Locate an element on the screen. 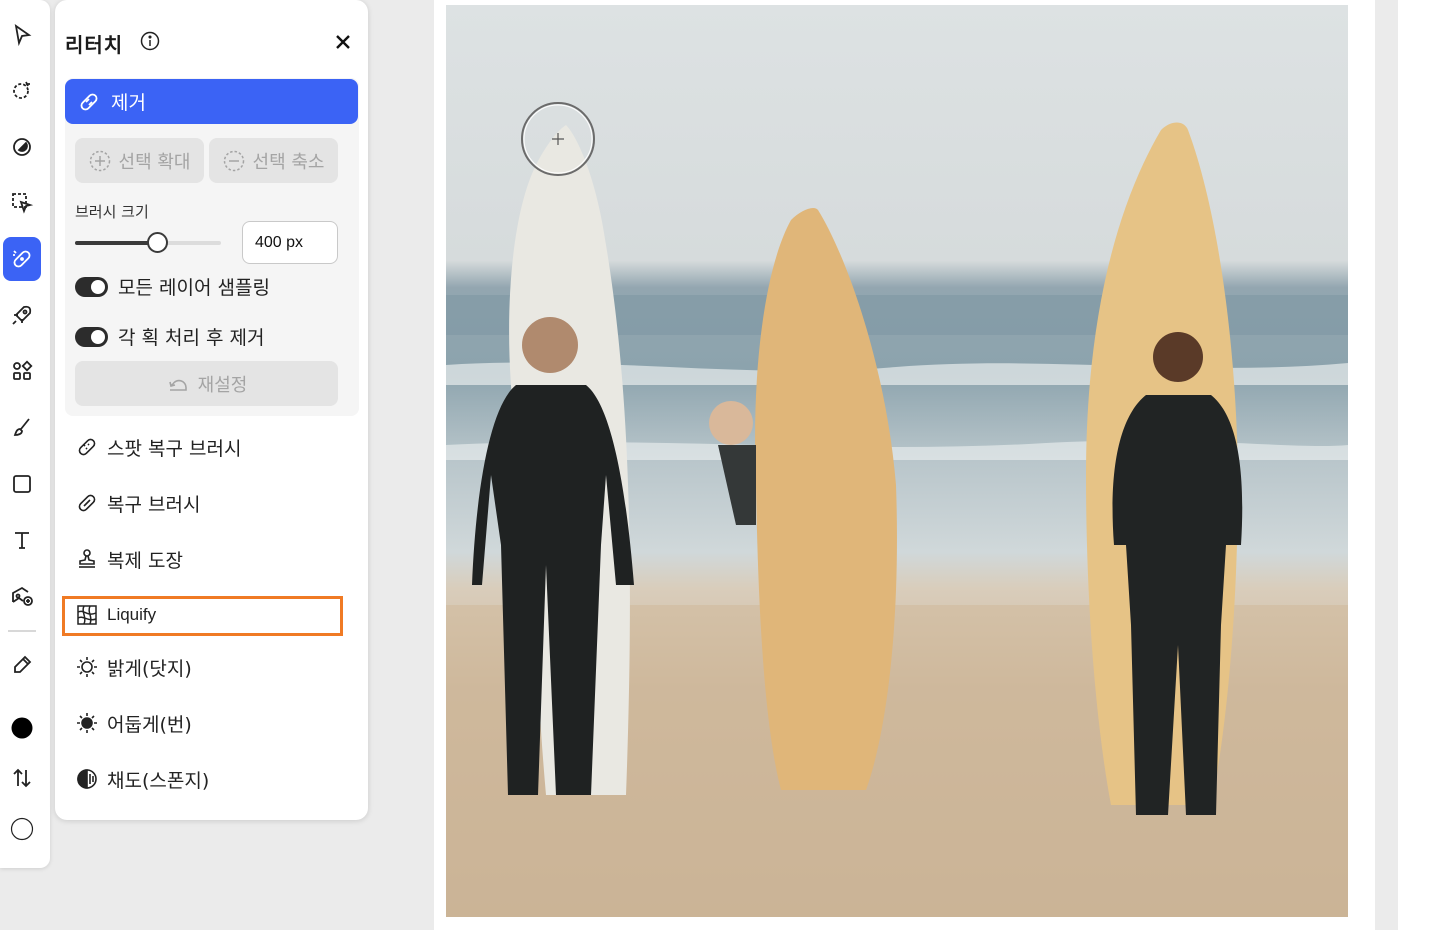  clone-stamp-label: 복제 도장 is located at coordinates (145, 560).